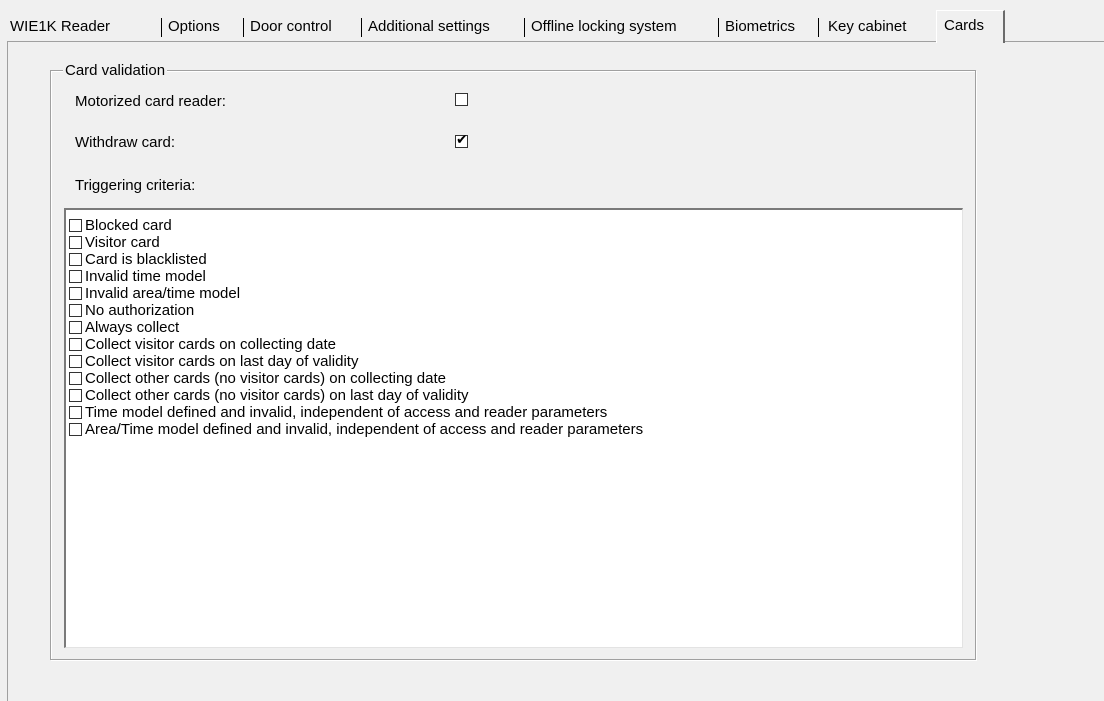  I want to click on withdraw-card-checkbox: ✔, so click(461, 139).